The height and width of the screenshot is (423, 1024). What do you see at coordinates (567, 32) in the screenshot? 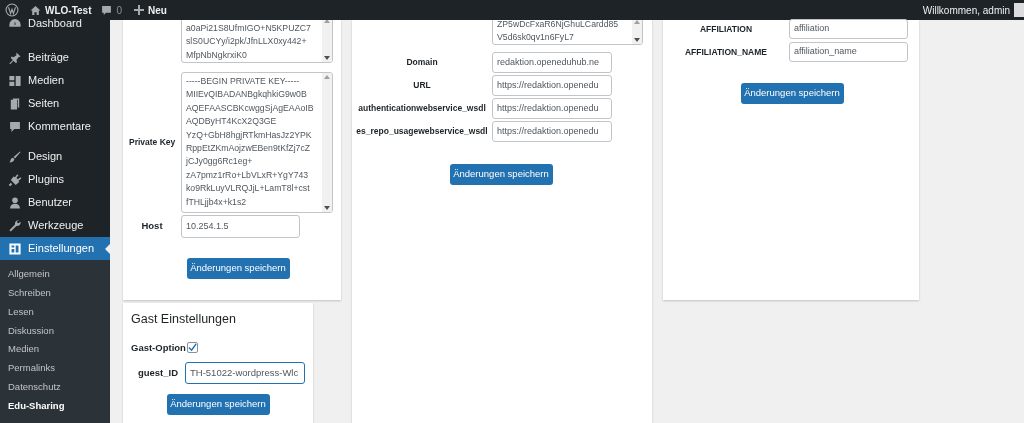
I see `text-area: ZP5wDcFxaR6NjGhuLCardd85 V5d6sk0qv1n6FyL7` at bounding box center [567, 32].